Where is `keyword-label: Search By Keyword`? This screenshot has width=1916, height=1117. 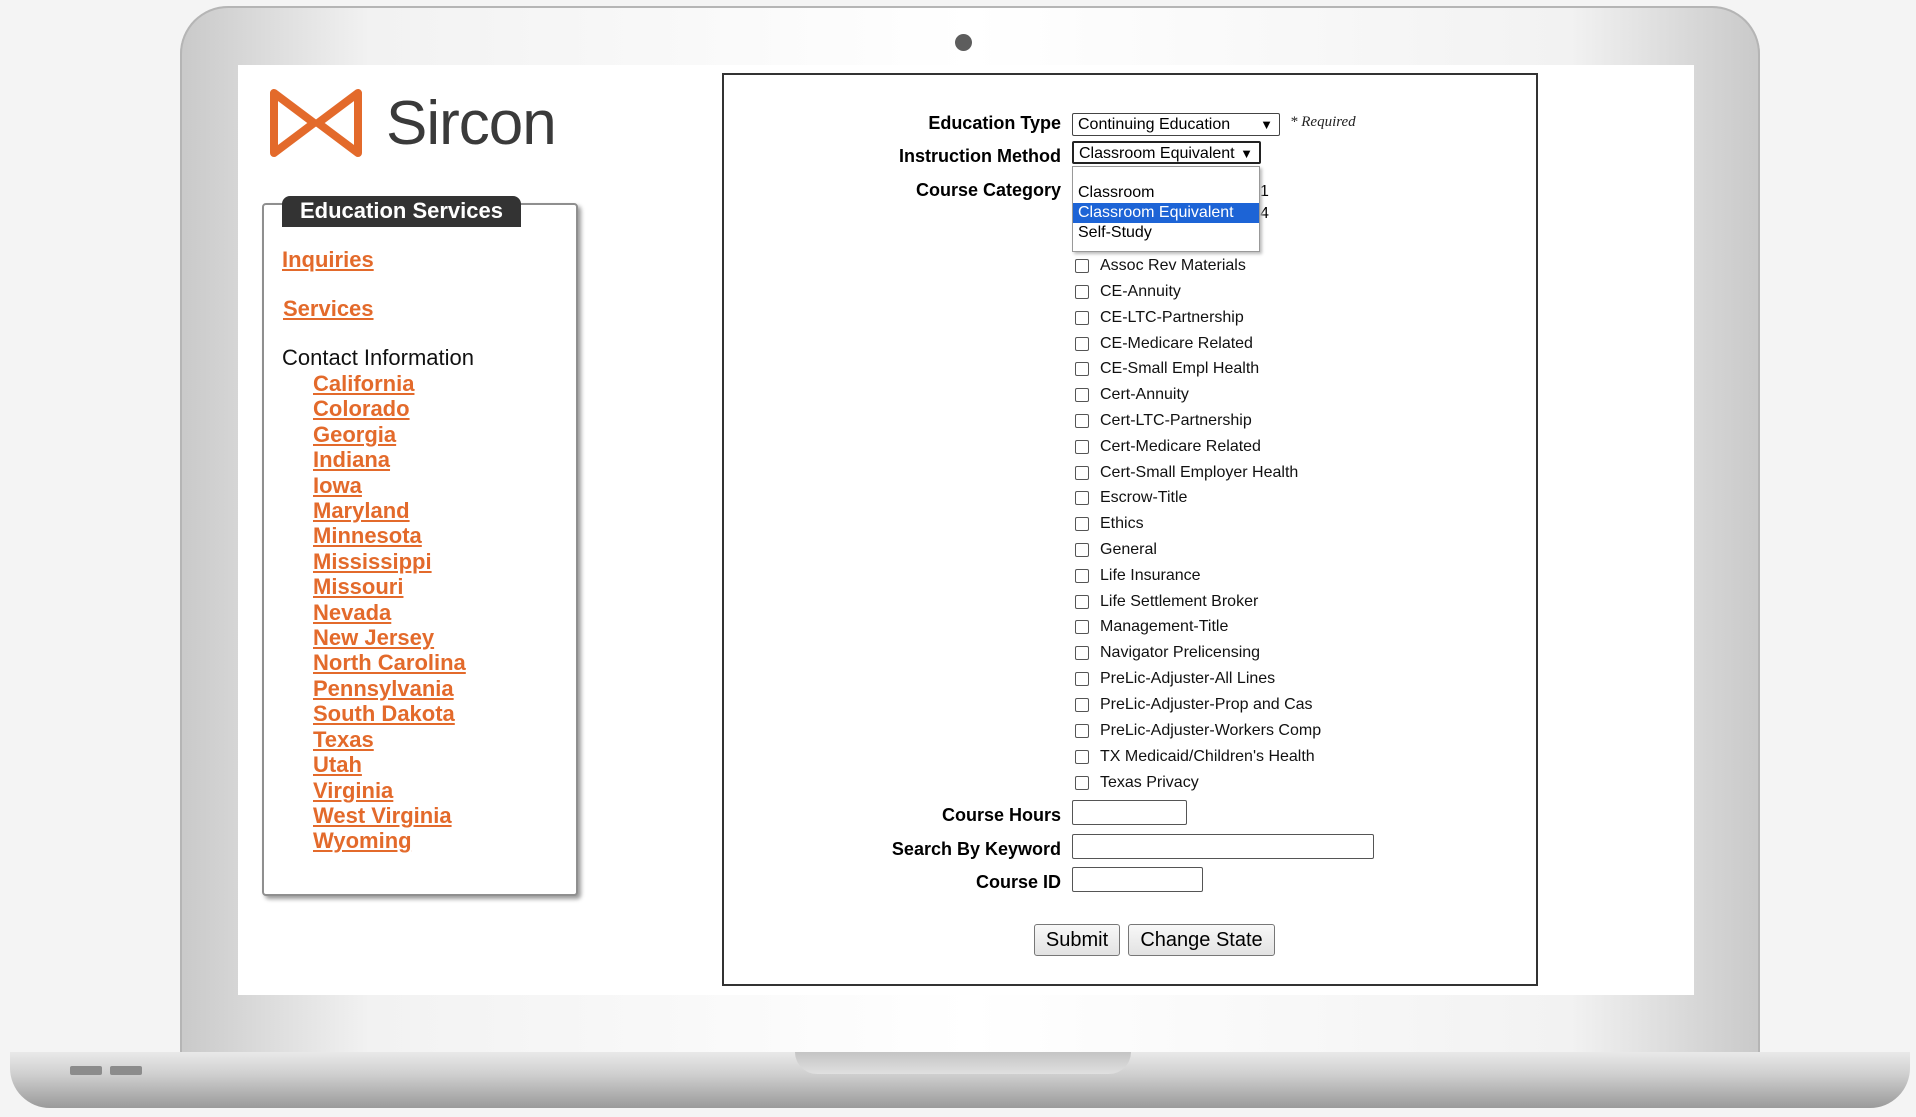
keyword-label: Search By Keyword is located at coordinates (976, 849).